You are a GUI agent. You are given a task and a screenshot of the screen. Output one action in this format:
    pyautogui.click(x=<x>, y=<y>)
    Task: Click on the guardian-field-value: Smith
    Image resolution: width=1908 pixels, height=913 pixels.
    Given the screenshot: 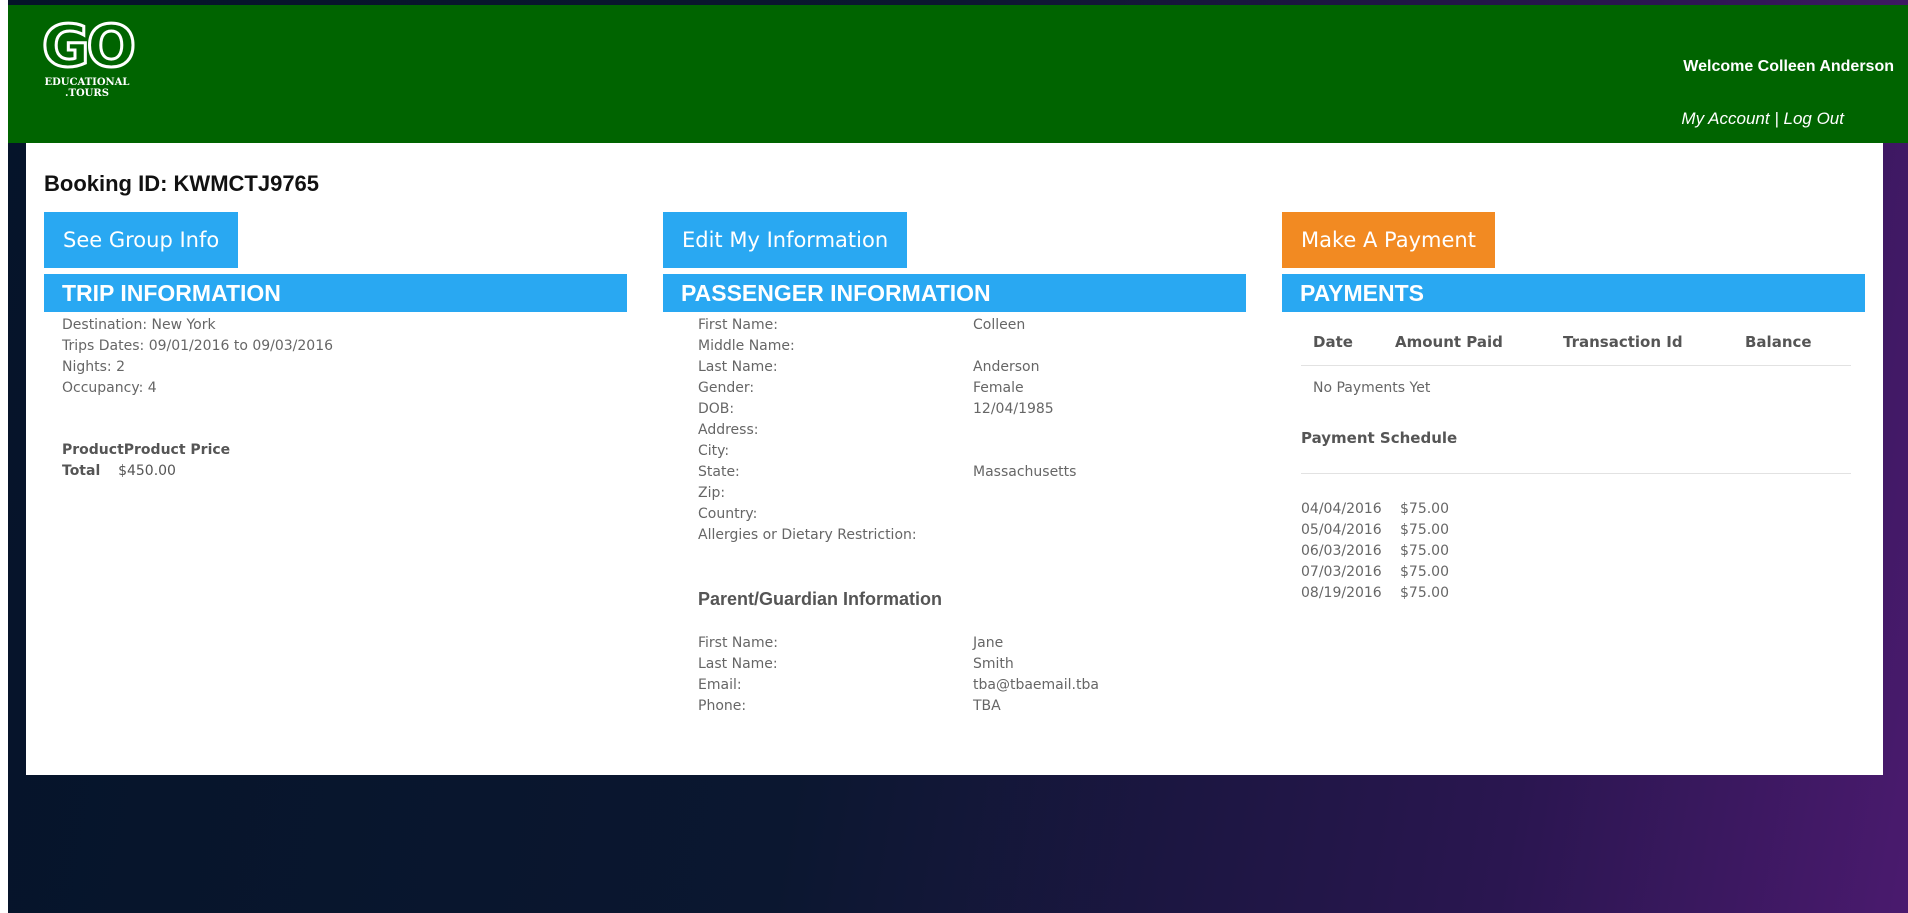 What is the action you would take?
    pyautogui.click(x=993, y=664)
    